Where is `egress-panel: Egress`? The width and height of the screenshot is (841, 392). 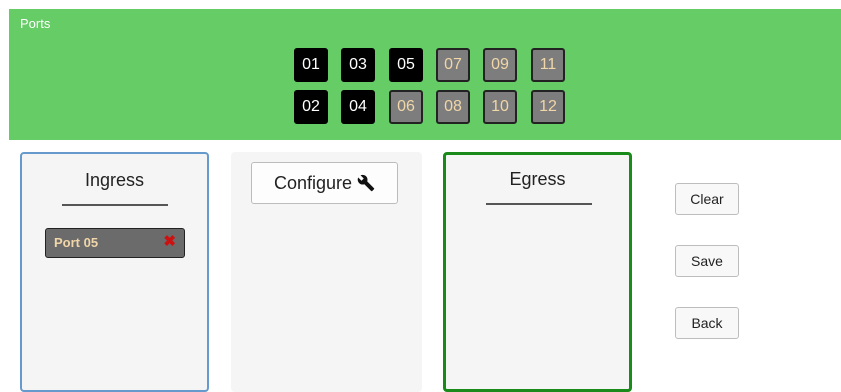
egress-panel: Egress is located at coordinates (537, 272).